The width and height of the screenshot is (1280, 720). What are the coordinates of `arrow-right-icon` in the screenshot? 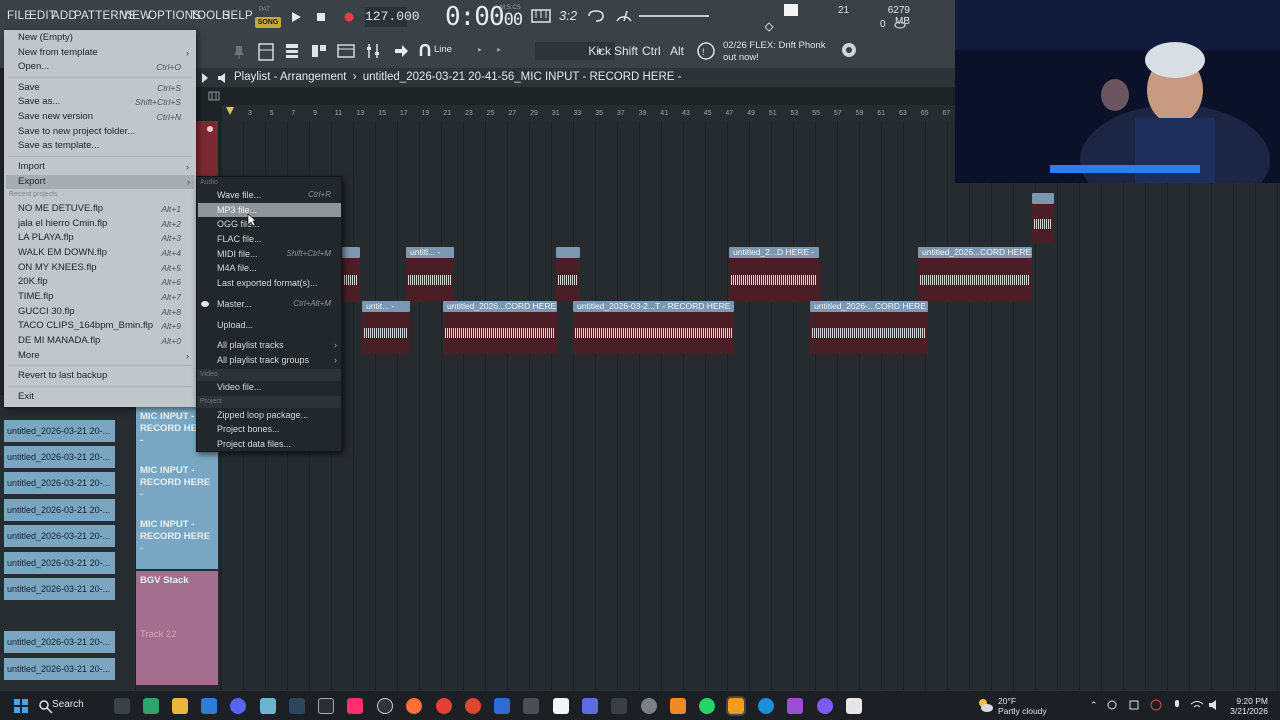 It's located at (401, 51).